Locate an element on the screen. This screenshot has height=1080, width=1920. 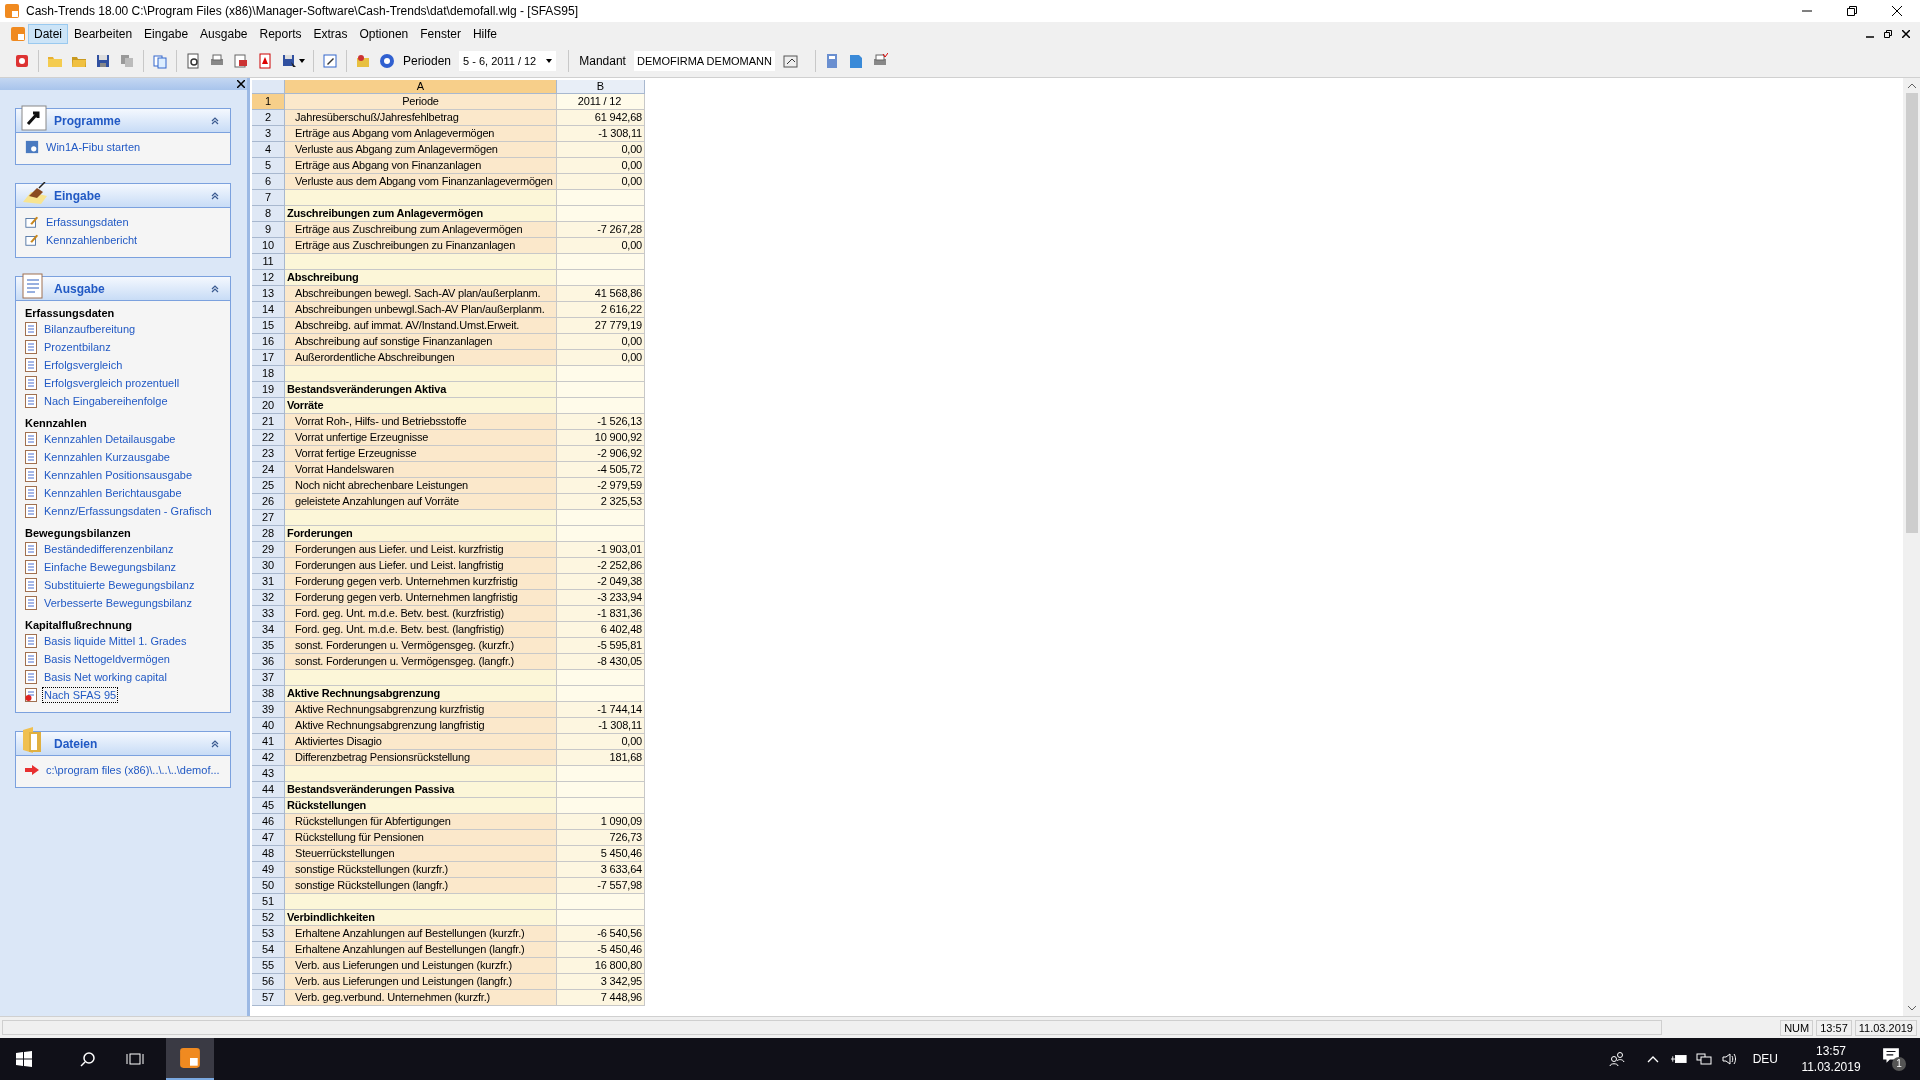
taskbar-clock: 13:57 11.03.2019 is located at coordinates (1831, 1059).